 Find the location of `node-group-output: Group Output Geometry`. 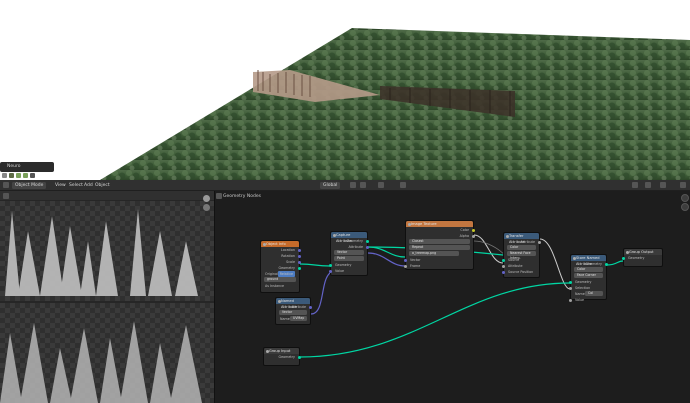

node-group-output: Group Output Geometry is located at coordinates (642, 257).